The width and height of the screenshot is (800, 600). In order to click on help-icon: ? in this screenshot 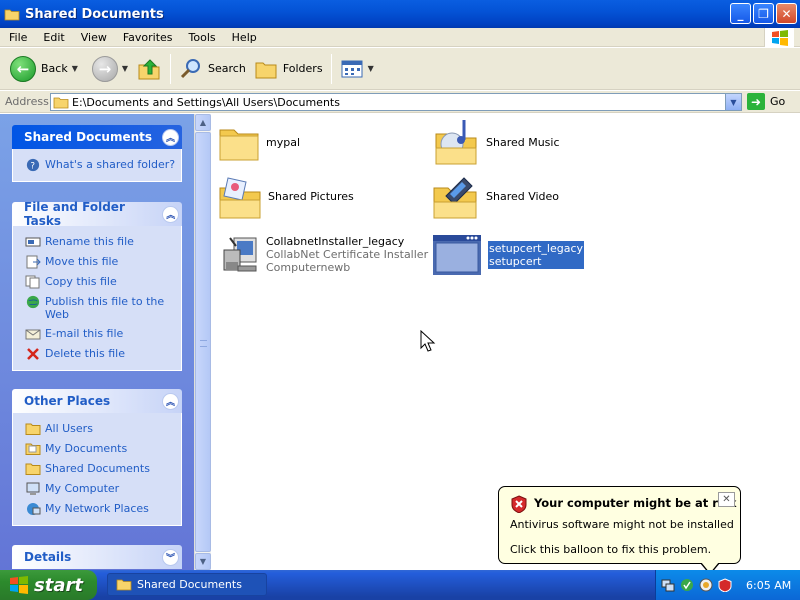, I will do `click(33, 165)`.